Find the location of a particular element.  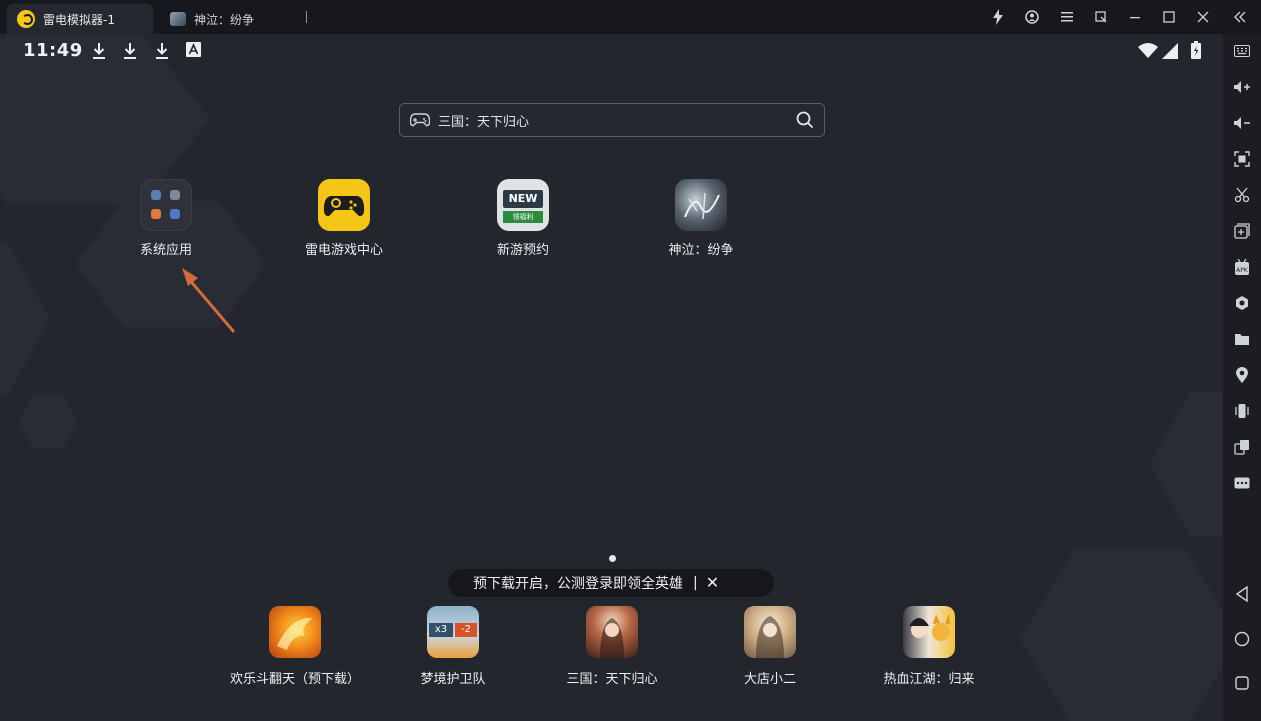

game-tab-icon is located at coordinates (178, 19).